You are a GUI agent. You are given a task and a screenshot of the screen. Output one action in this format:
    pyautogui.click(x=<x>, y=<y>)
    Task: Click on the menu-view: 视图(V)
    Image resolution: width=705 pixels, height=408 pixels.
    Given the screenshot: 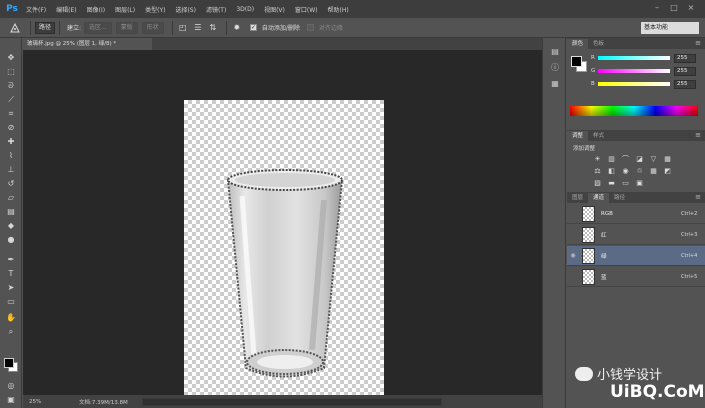 What is the action you would take?
    pyautogui.click(x=274, y=9)
    